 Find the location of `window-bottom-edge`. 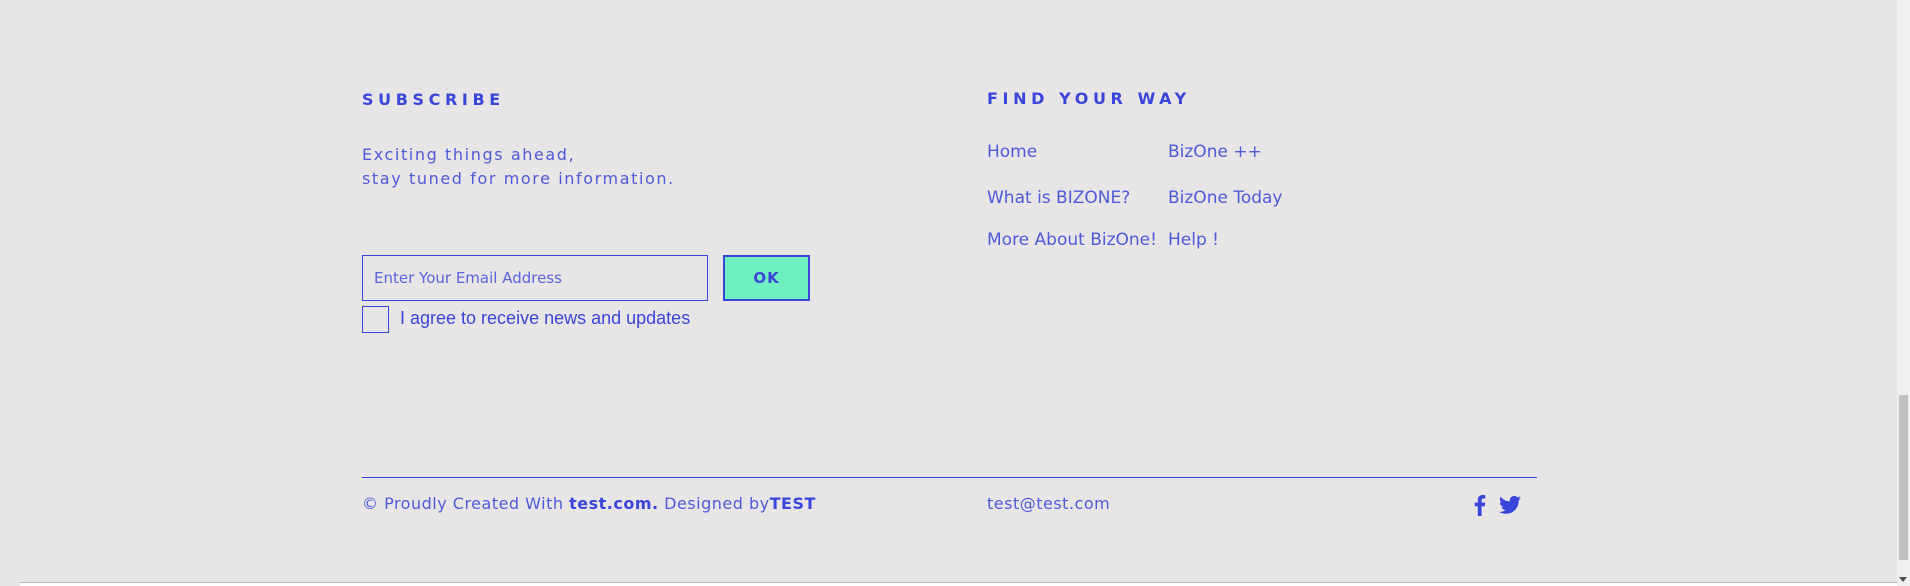

window-bottom-edge is located at coordinates (958, 584).